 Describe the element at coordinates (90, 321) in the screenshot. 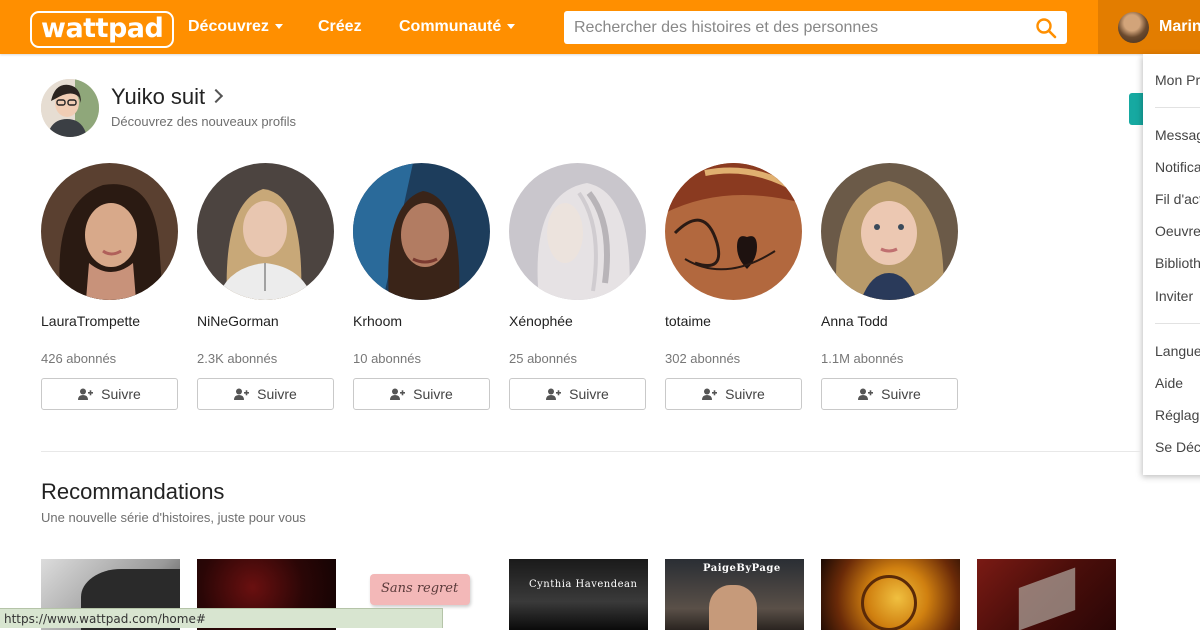

I see `profile-name: LauraTrompette` at that location.